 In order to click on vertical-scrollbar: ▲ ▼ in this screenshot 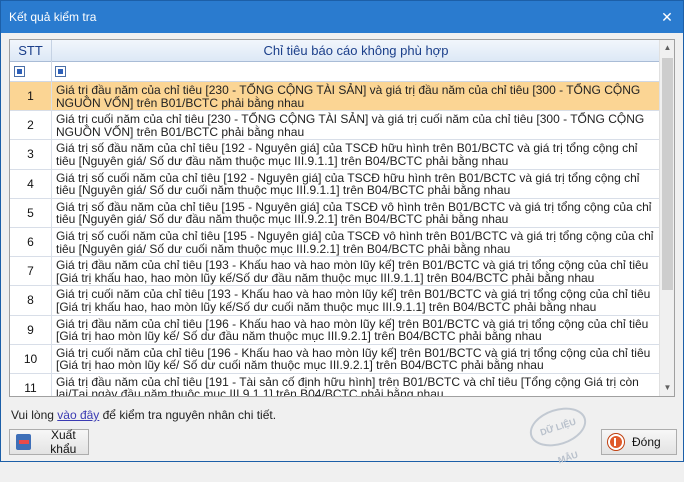, I will do `click(666, 218)`.